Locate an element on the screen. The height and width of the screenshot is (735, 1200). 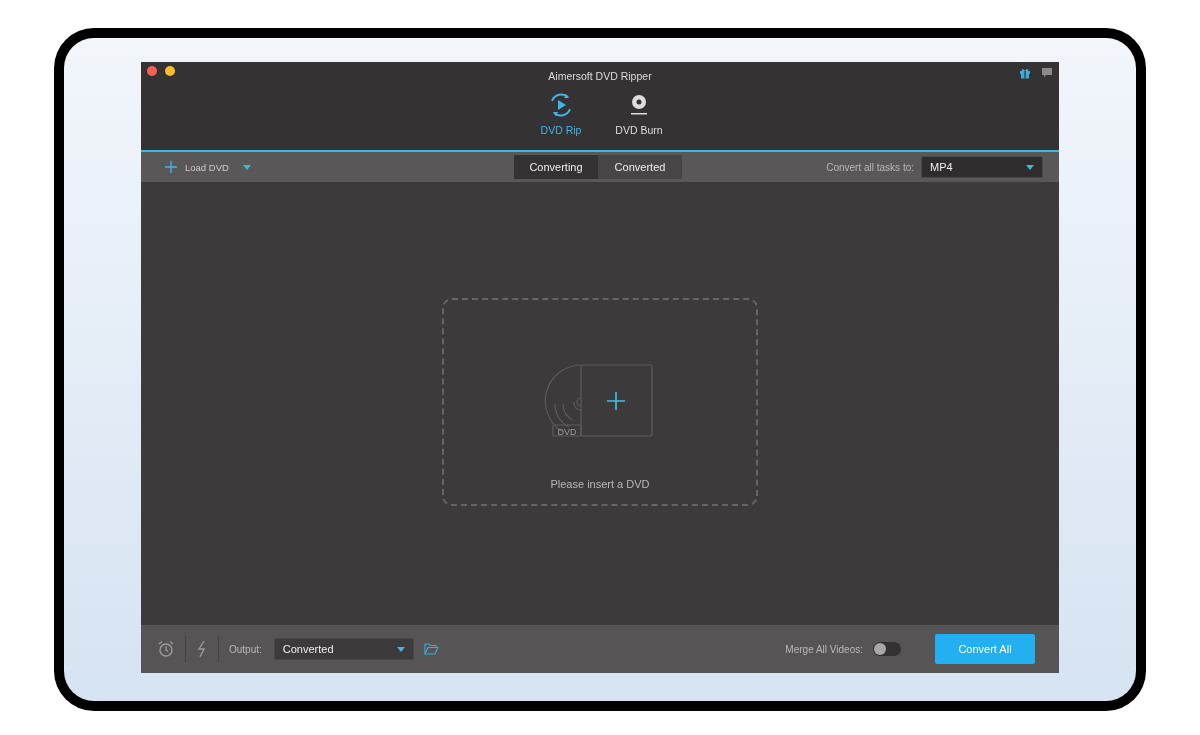
lightning-icon is located at coordinates (202, 649).